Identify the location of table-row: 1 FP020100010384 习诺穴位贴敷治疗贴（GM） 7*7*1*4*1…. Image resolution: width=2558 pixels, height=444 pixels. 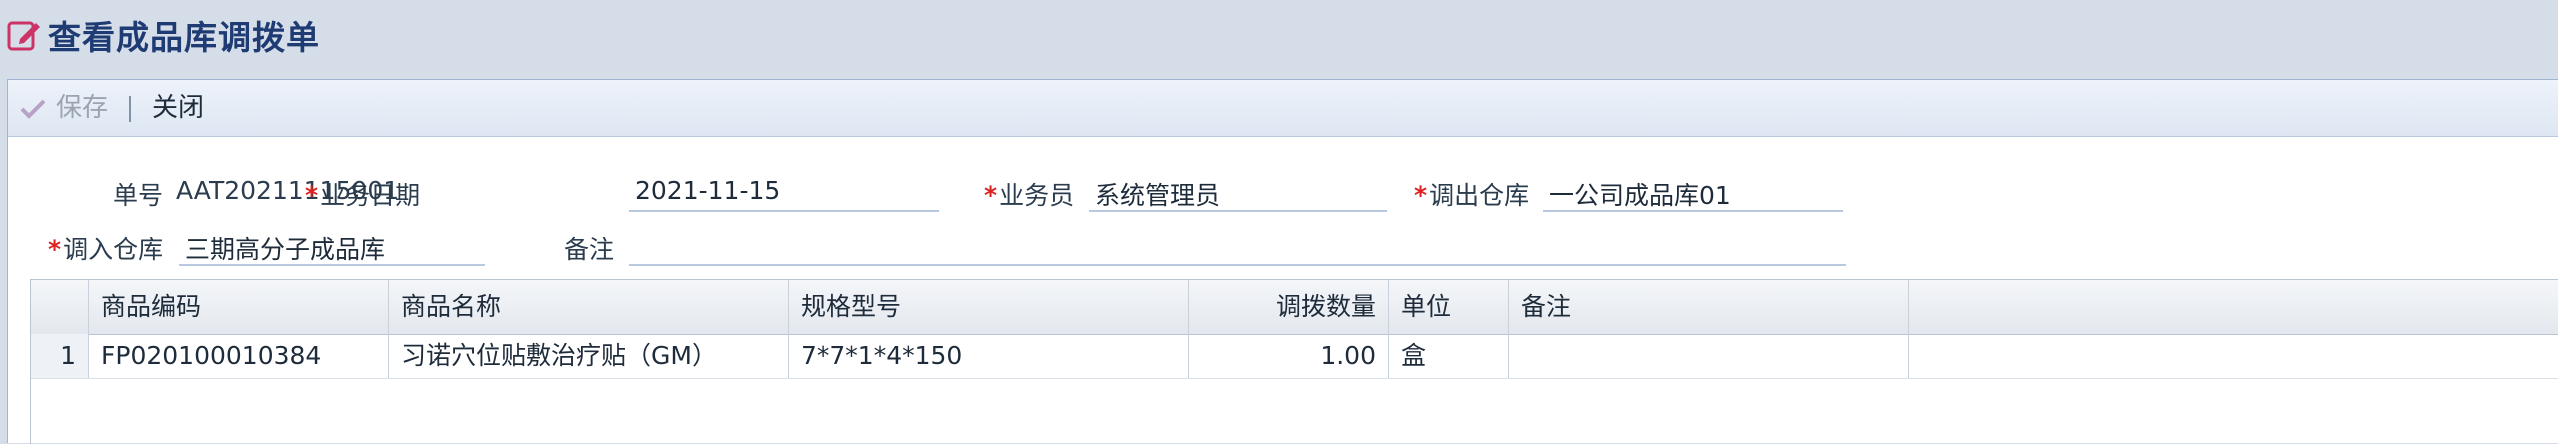
(1294, 356).